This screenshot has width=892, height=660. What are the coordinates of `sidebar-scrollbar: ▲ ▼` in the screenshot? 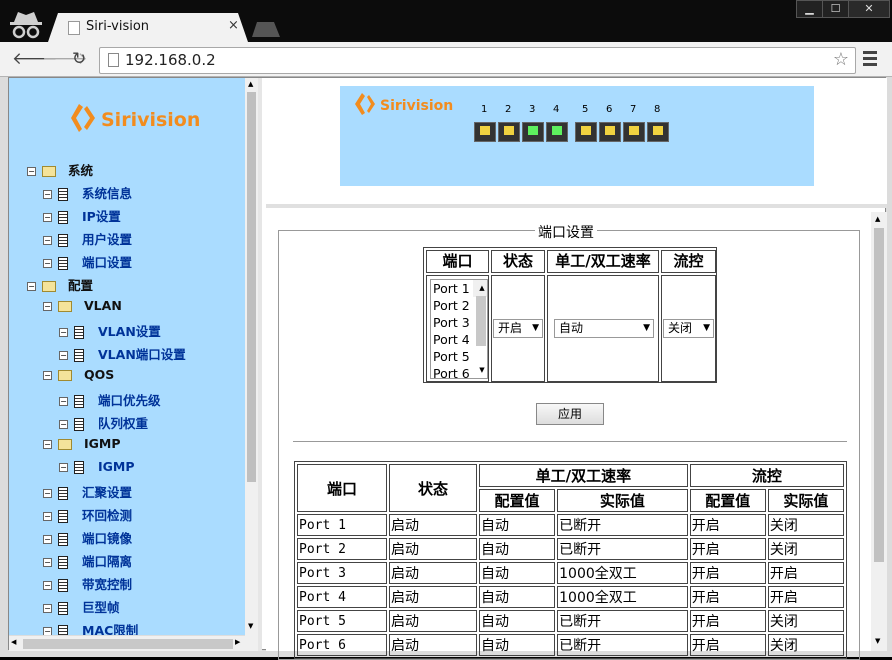 It's located at (251, 364).